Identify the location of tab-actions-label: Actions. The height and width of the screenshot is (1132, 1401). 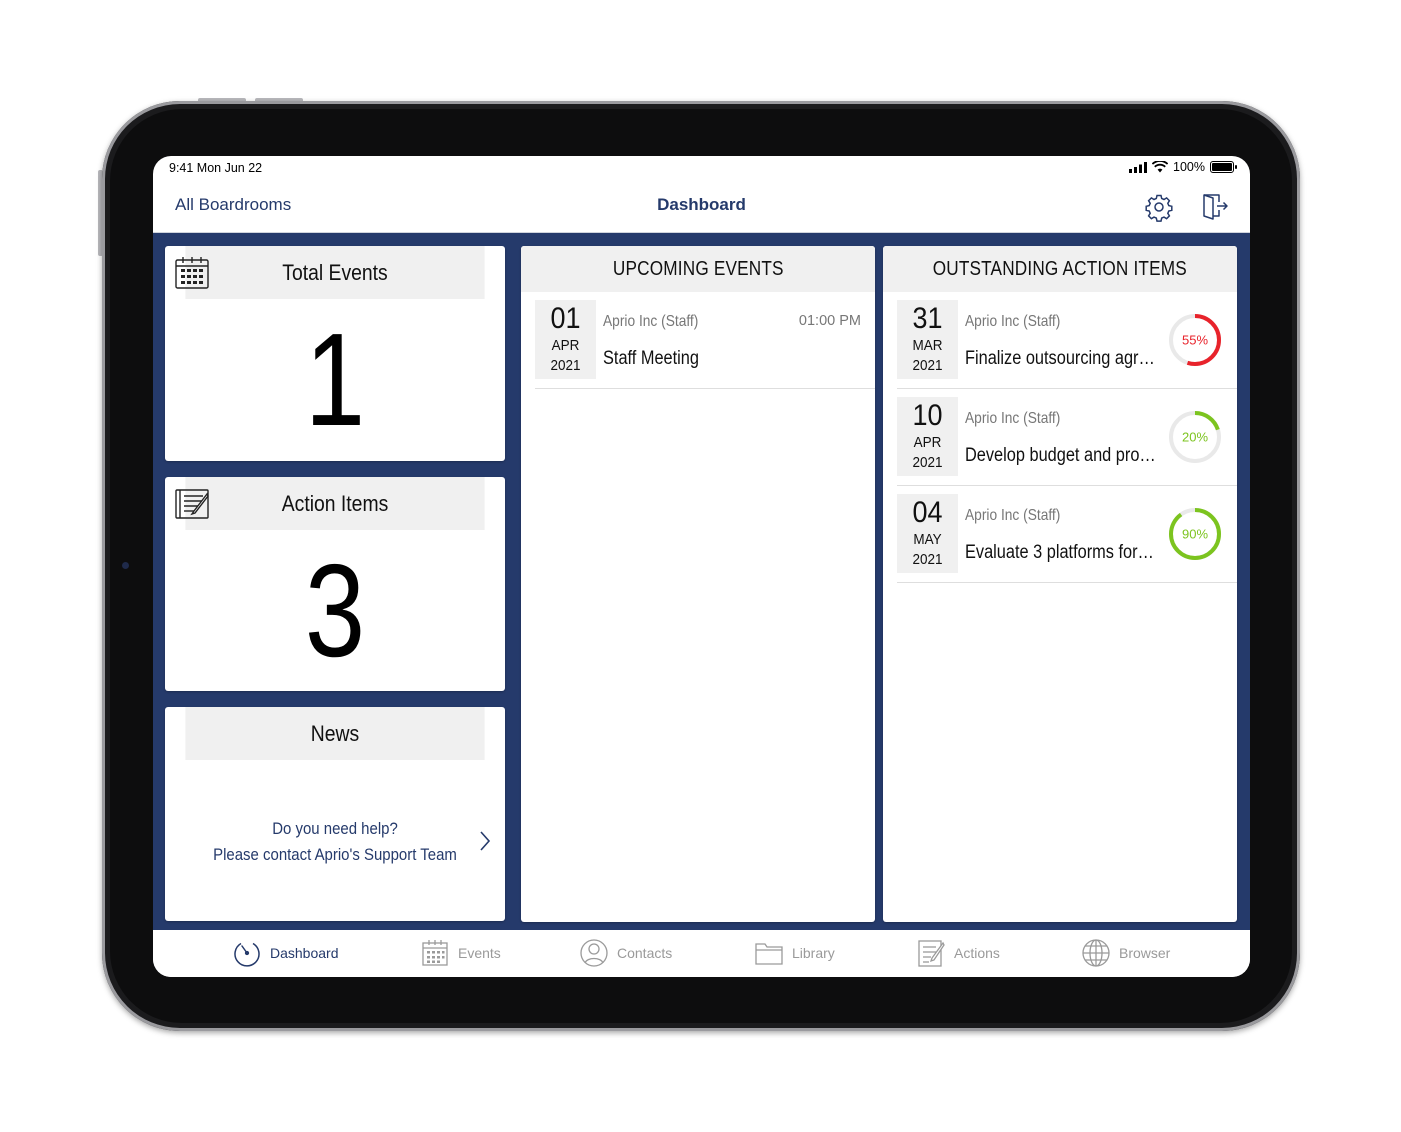
(977, 953).